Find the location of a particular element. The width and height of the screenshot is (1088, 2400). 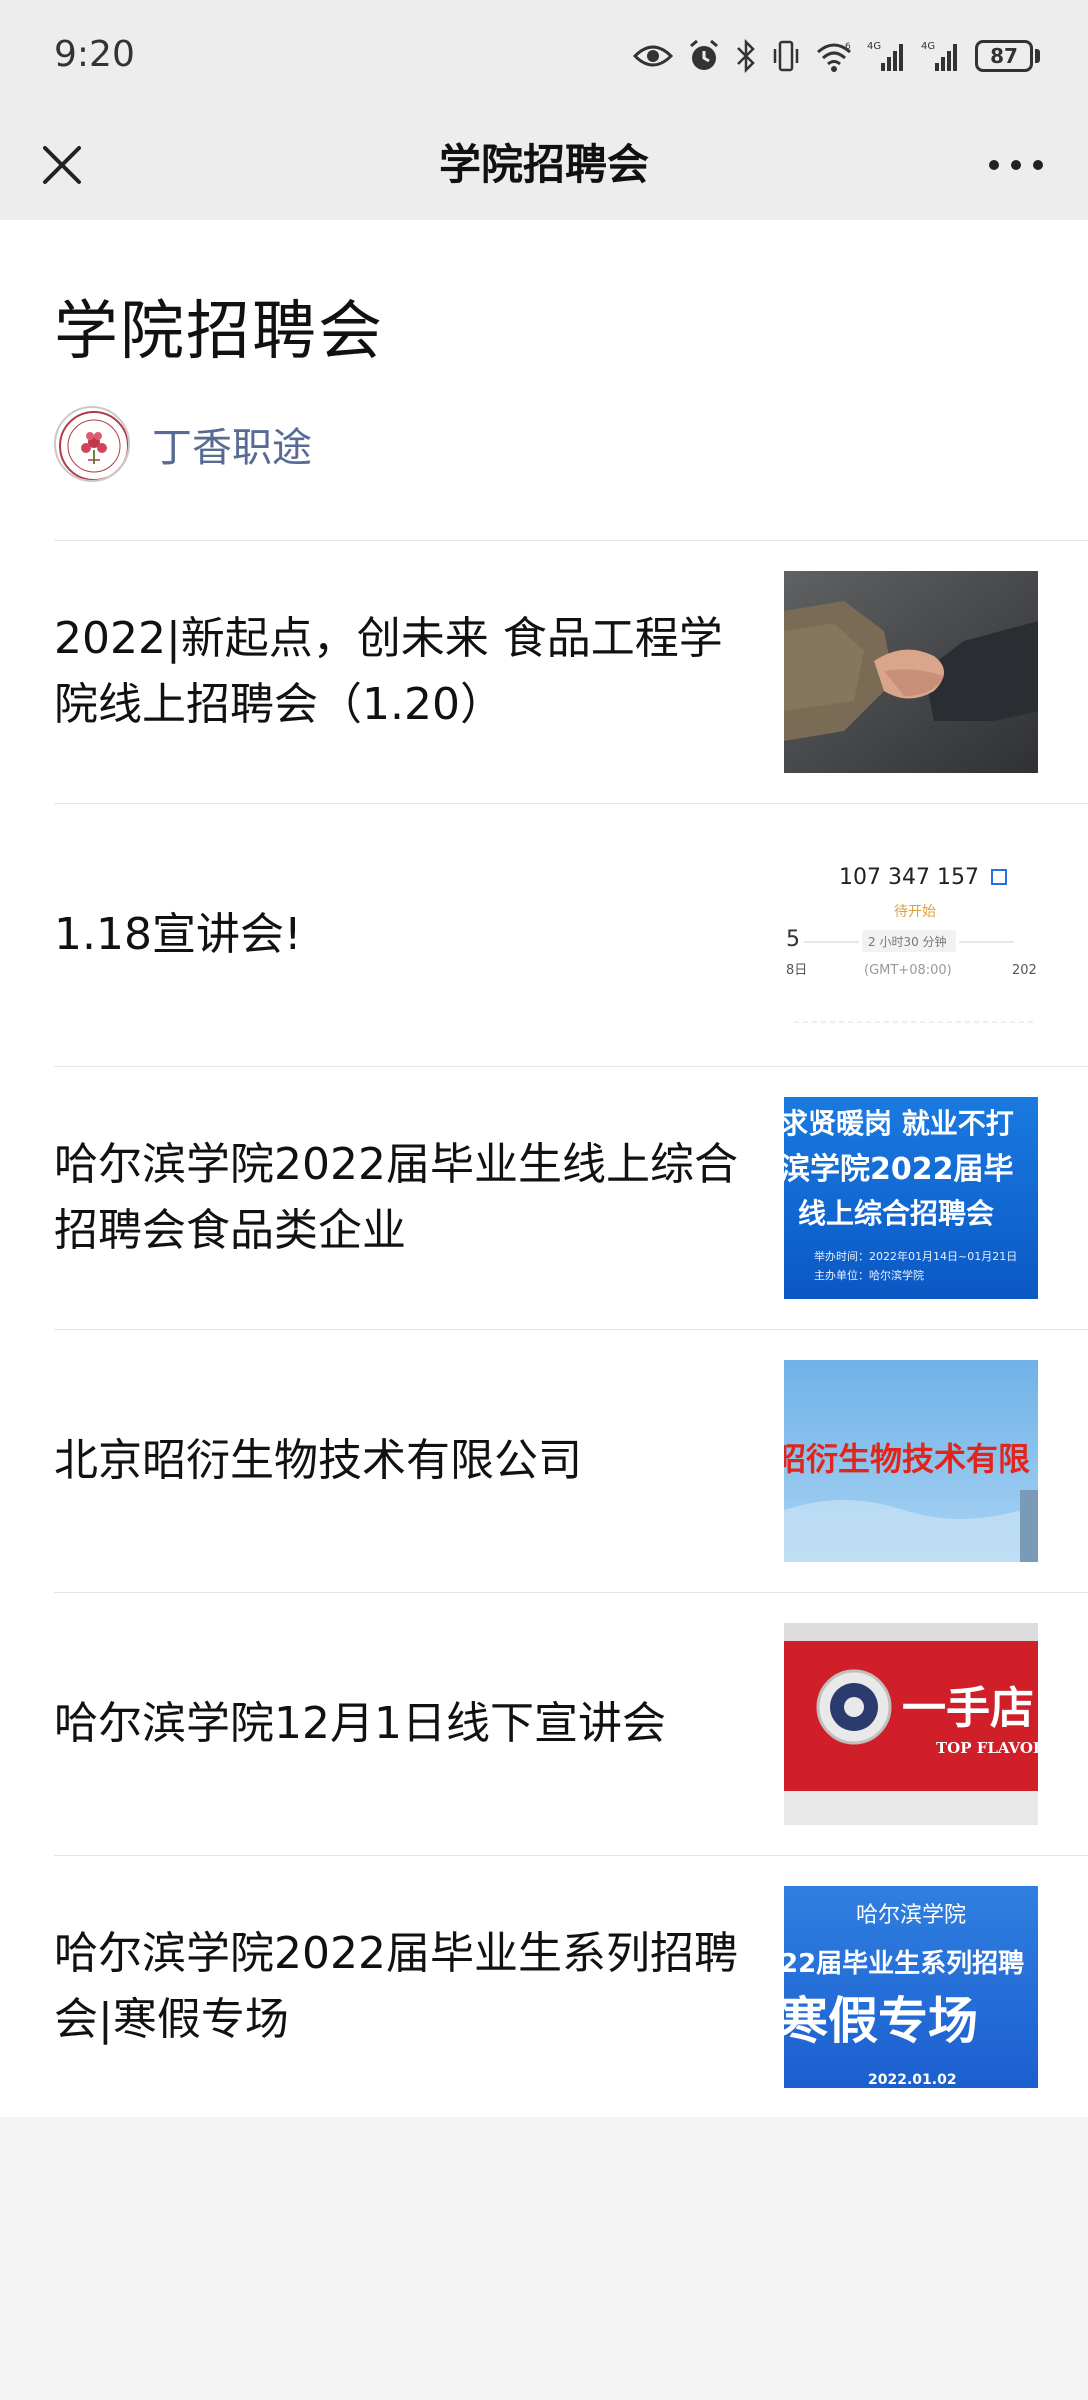

svg-text: 主办单位：哈尔滨学院 is located at coordinates (869, 1275).